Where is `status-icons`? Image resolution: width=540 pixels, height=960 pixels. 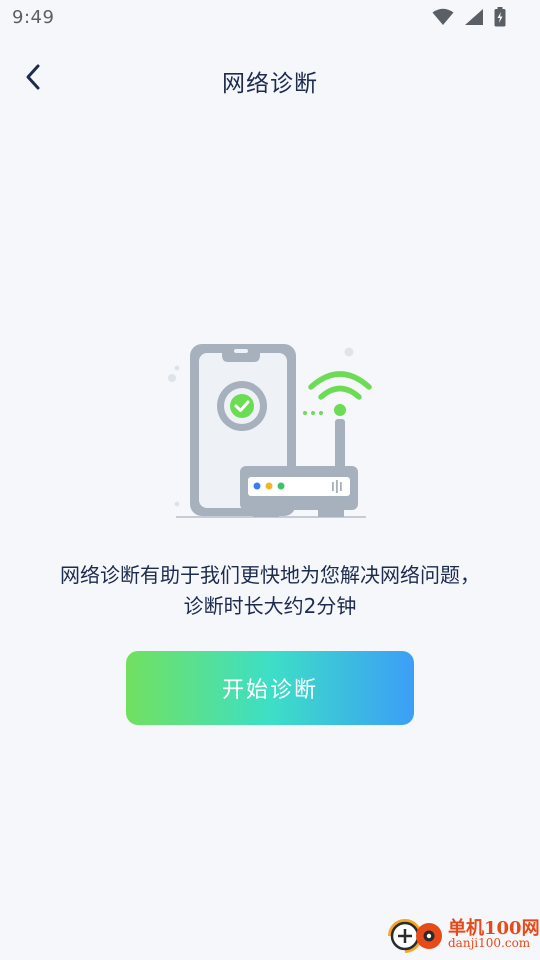 status-icons is located at coordinates (469, 19).